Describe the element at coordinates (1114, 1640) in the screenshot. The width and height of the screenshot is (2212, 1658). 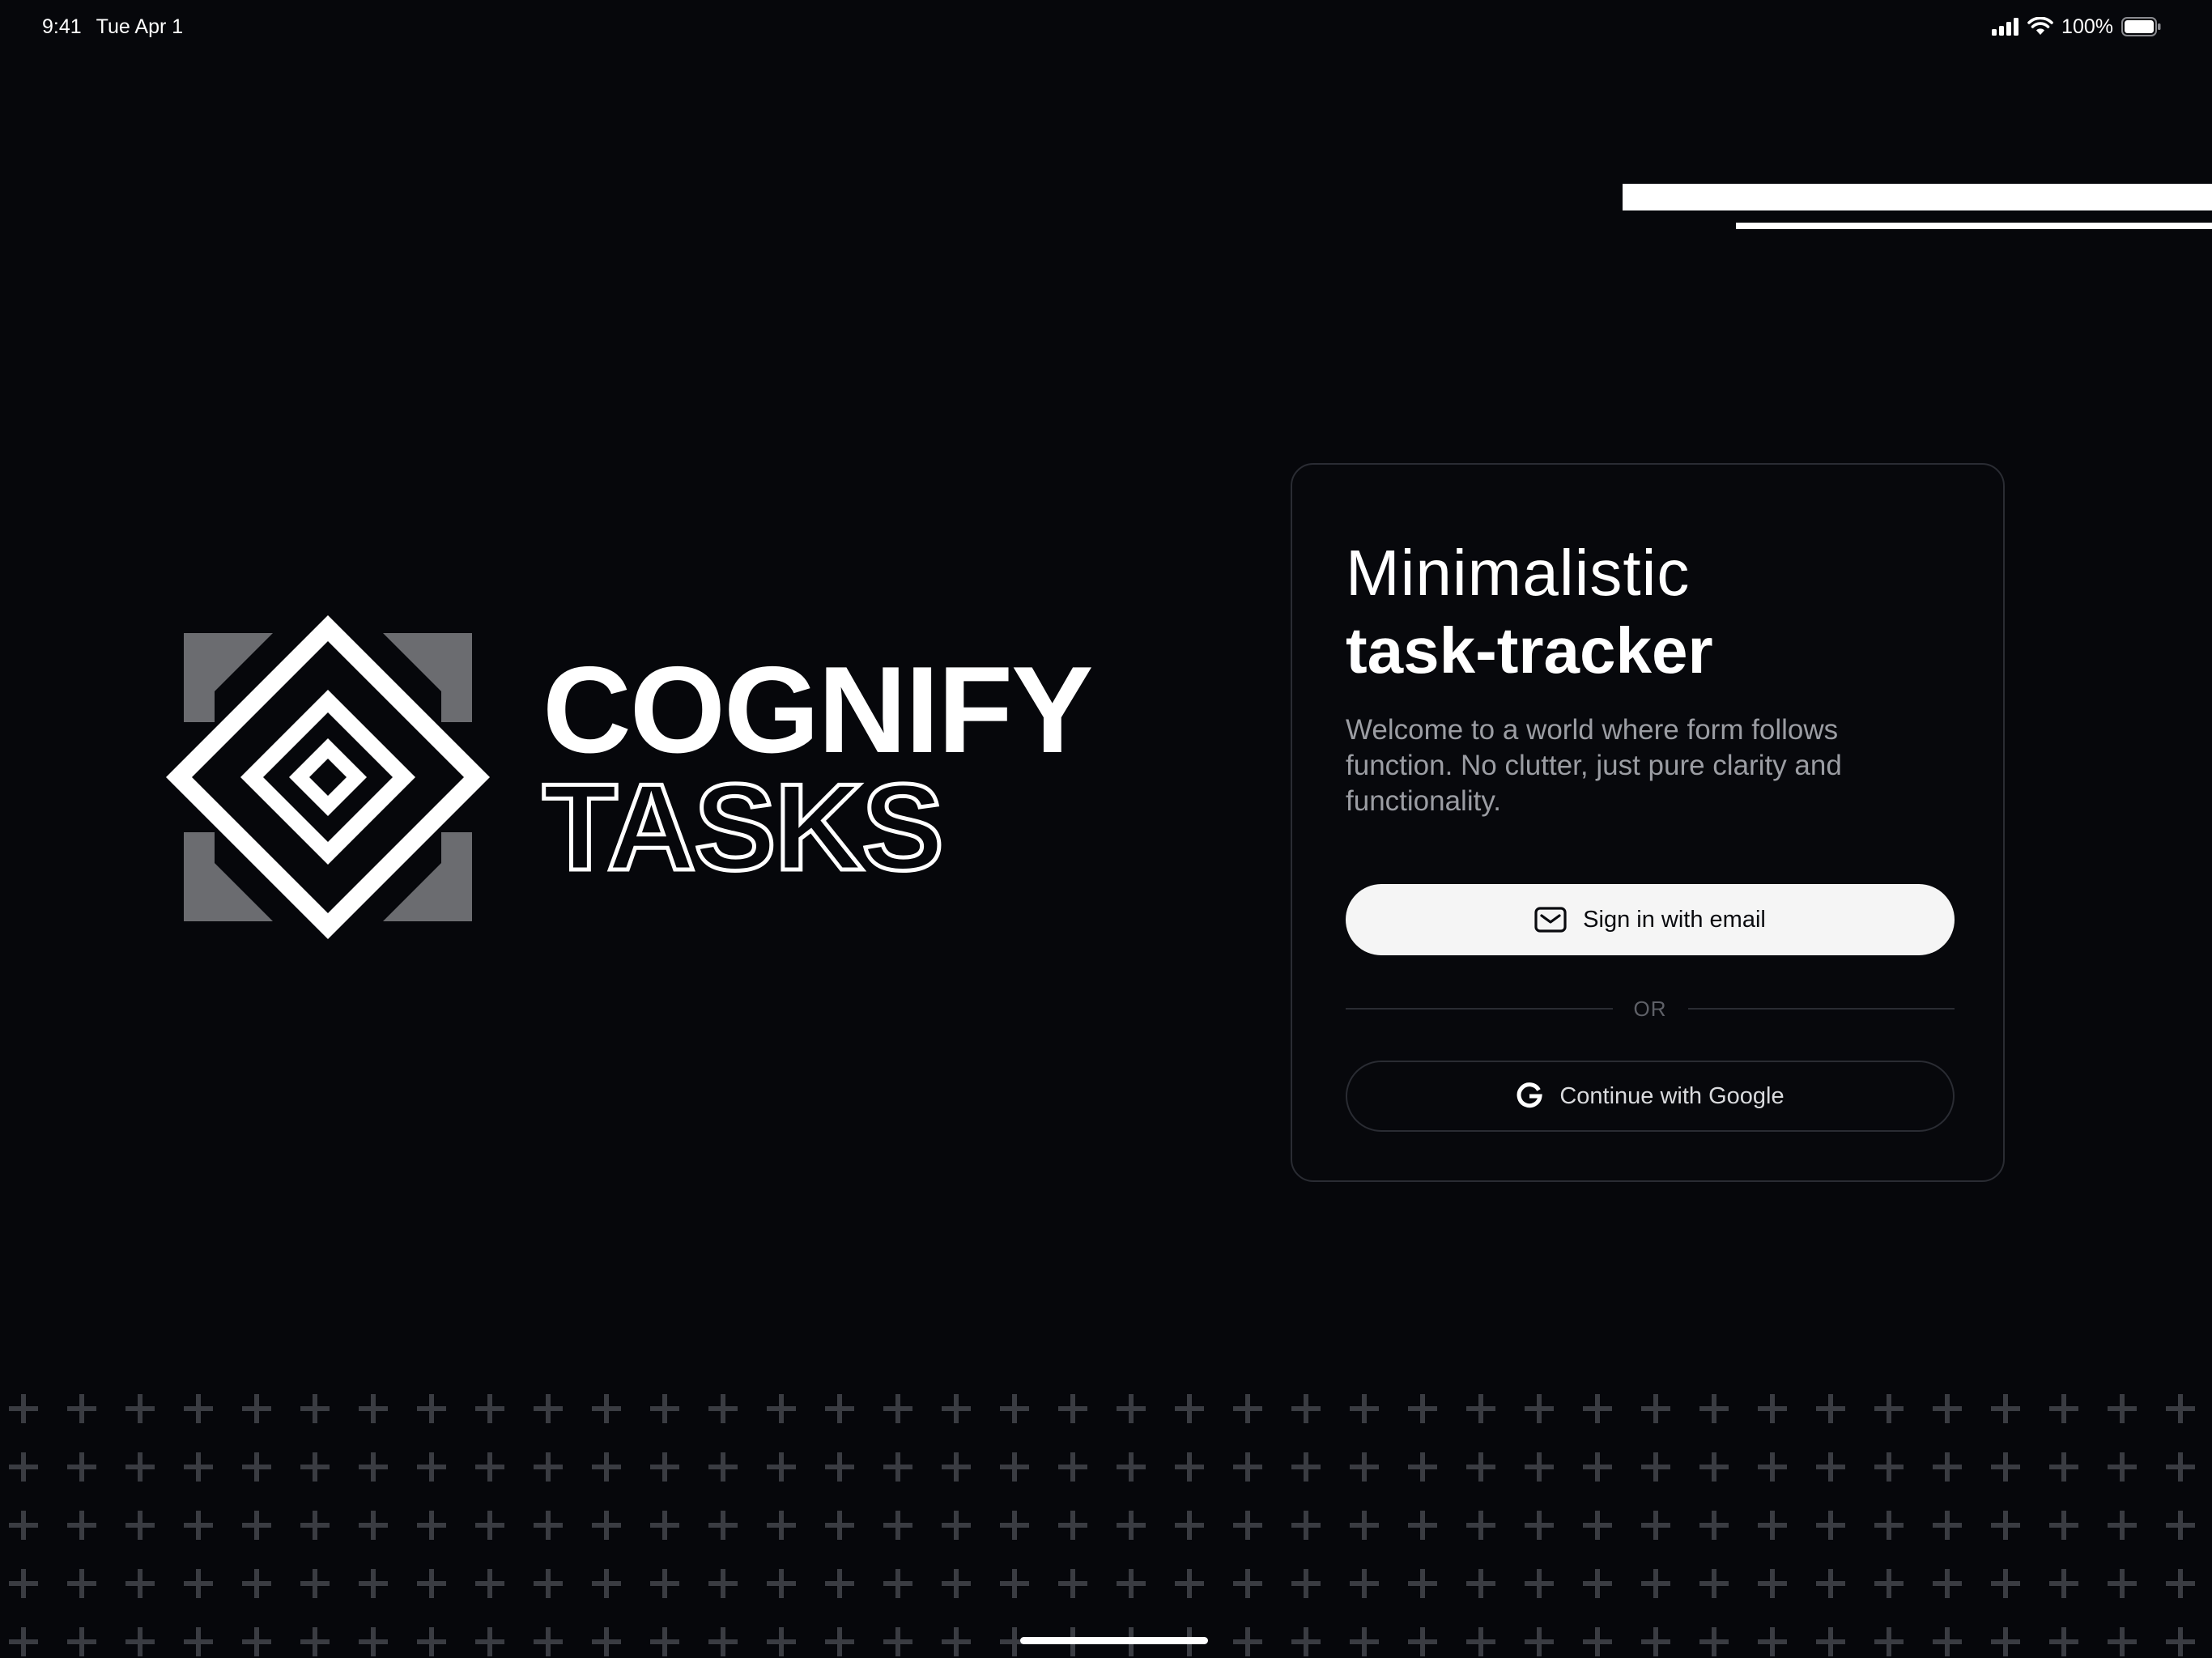
I see `home-indicator` at that location.